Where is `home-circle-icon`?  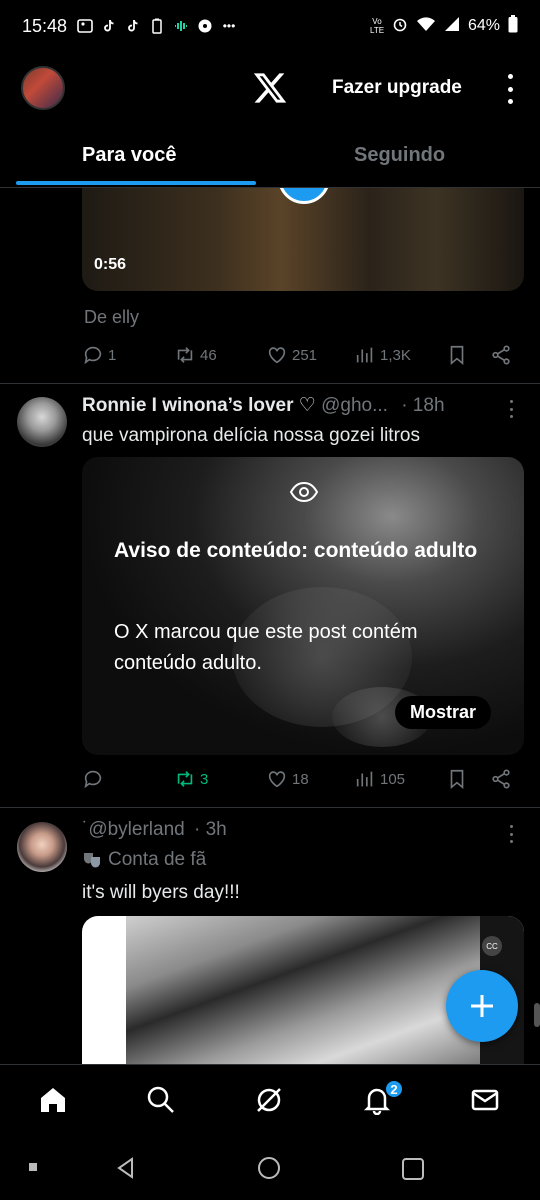
home-circle-icon is located at coordinates (269, 1168).